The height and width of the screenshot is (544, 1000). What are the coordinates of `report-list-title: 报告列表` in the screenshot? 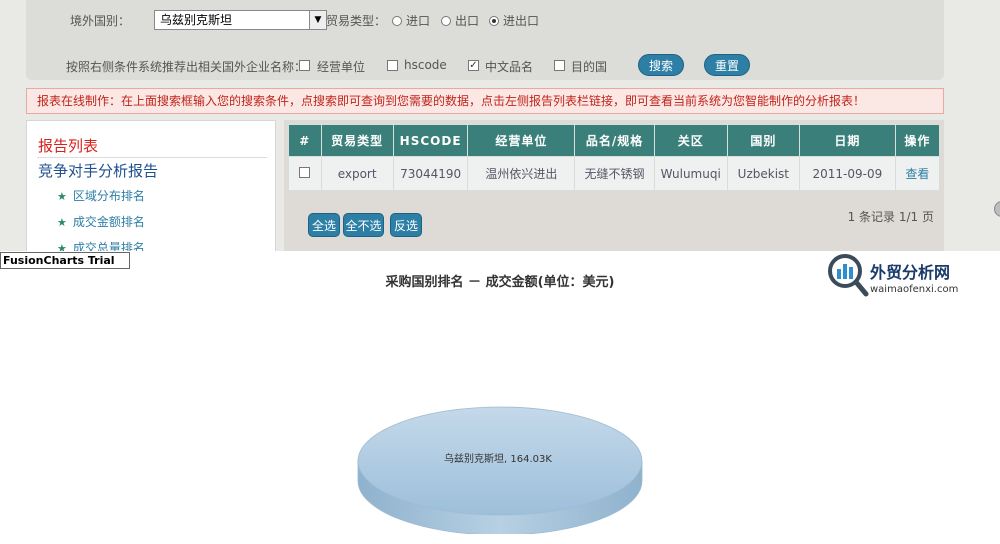 It's located at (68, 146).